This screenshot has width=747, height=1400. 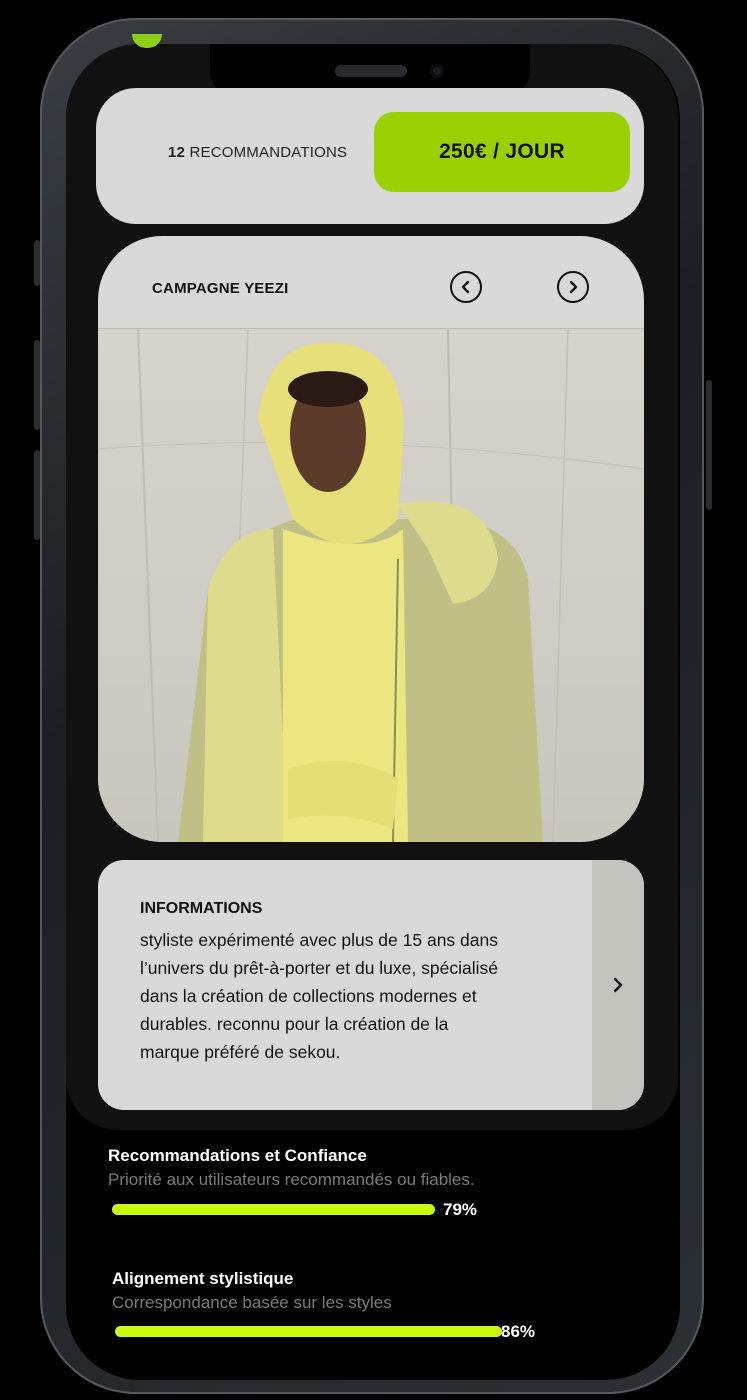 I want to click on recommendations-number: 12, so click(x=177, y=152).